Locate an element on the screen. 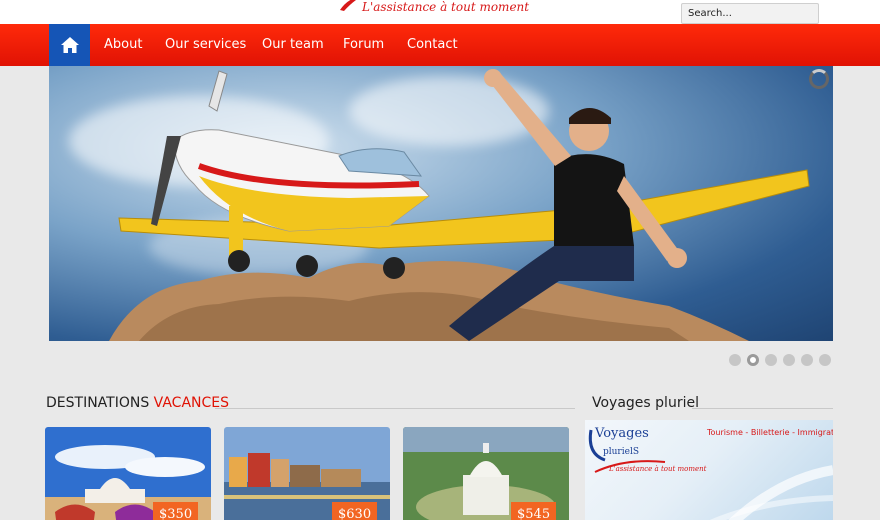 This screenshot has width=880, height=520. destinations-heading: DESTINATIONS VACANCES is located at coordinates (137, 403).